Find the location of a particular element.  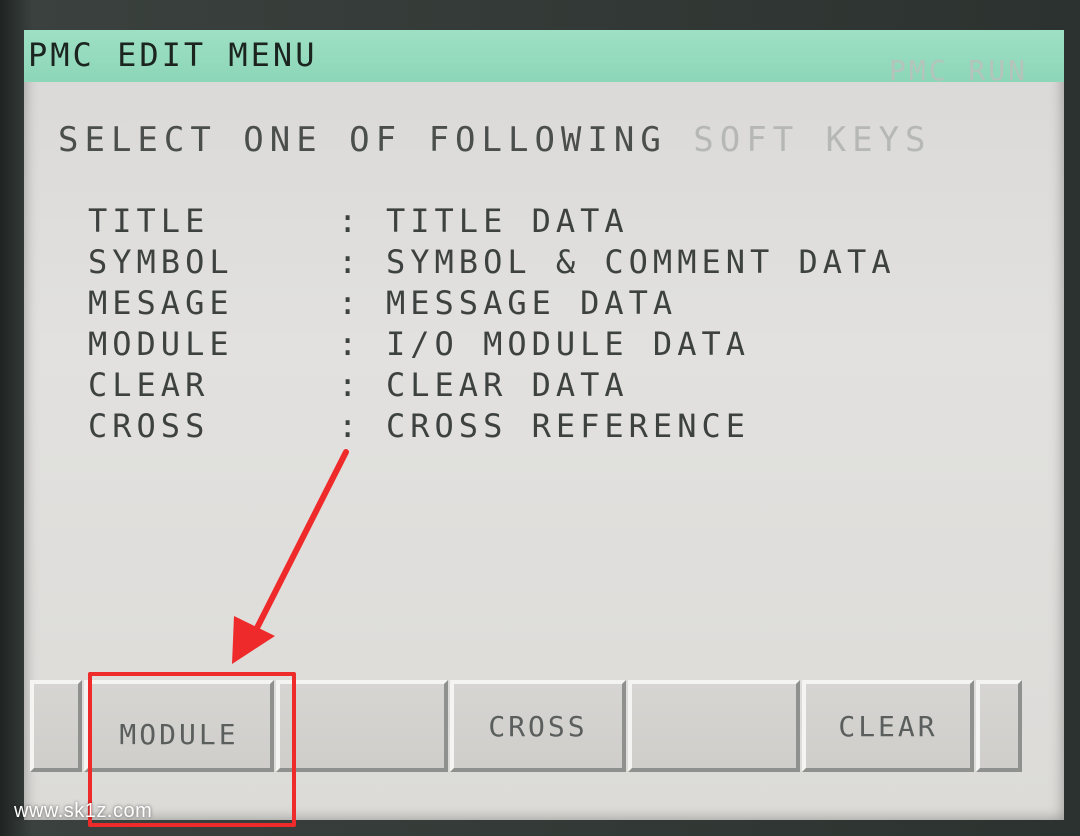

pointer-arrow-annotation is located at coordinates (290, 556).